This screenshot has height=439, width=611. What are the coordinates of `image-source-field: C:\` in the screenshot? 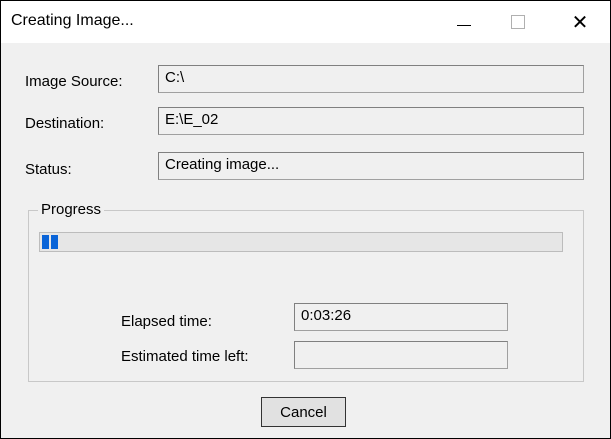 It's located at (371, 79).